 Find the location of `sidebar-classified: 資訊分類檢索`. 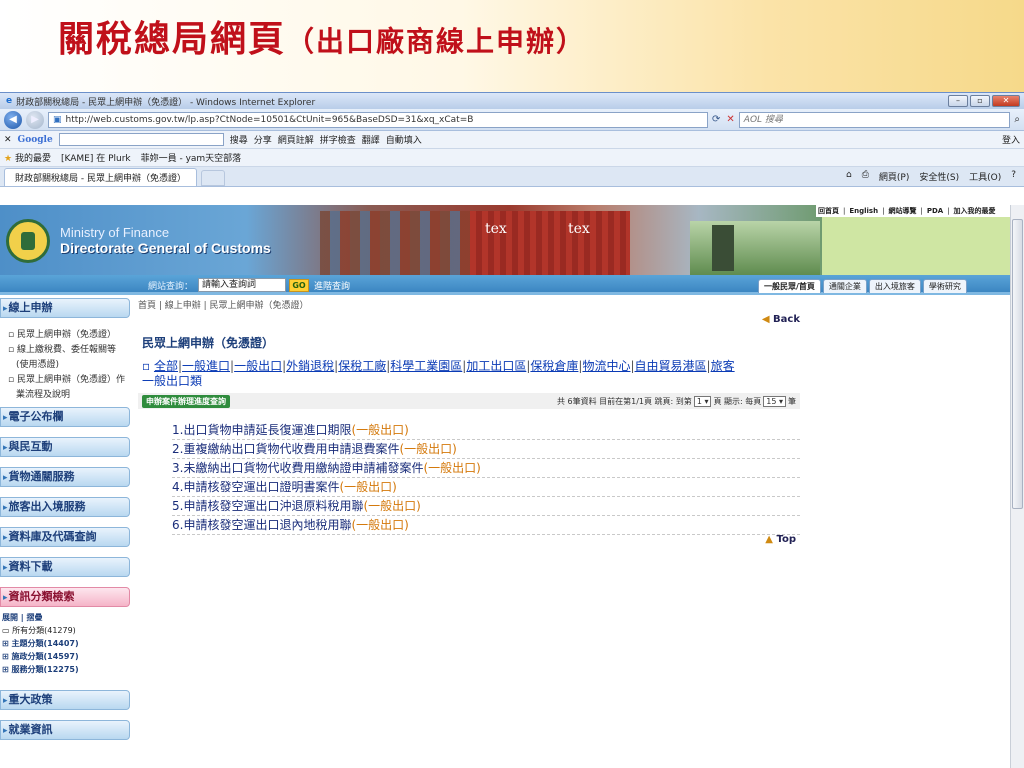

sidebar-classified: 資訊分類檢索 is located at coordinates (65, 597).